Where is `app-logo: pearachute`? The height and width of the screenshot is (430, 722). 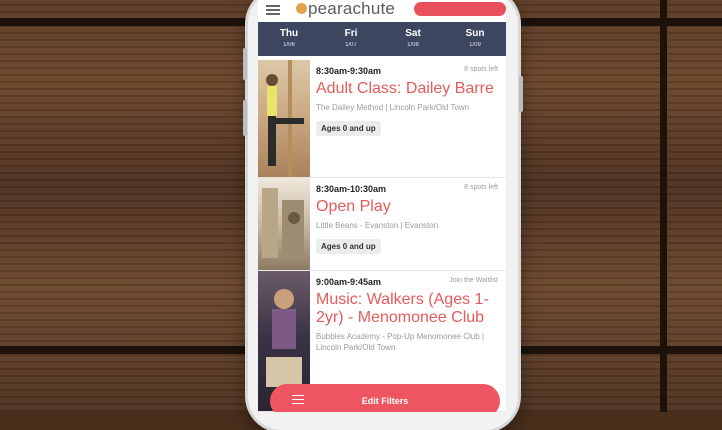 app-logo: pearachute is located at coordinates (352, 9).